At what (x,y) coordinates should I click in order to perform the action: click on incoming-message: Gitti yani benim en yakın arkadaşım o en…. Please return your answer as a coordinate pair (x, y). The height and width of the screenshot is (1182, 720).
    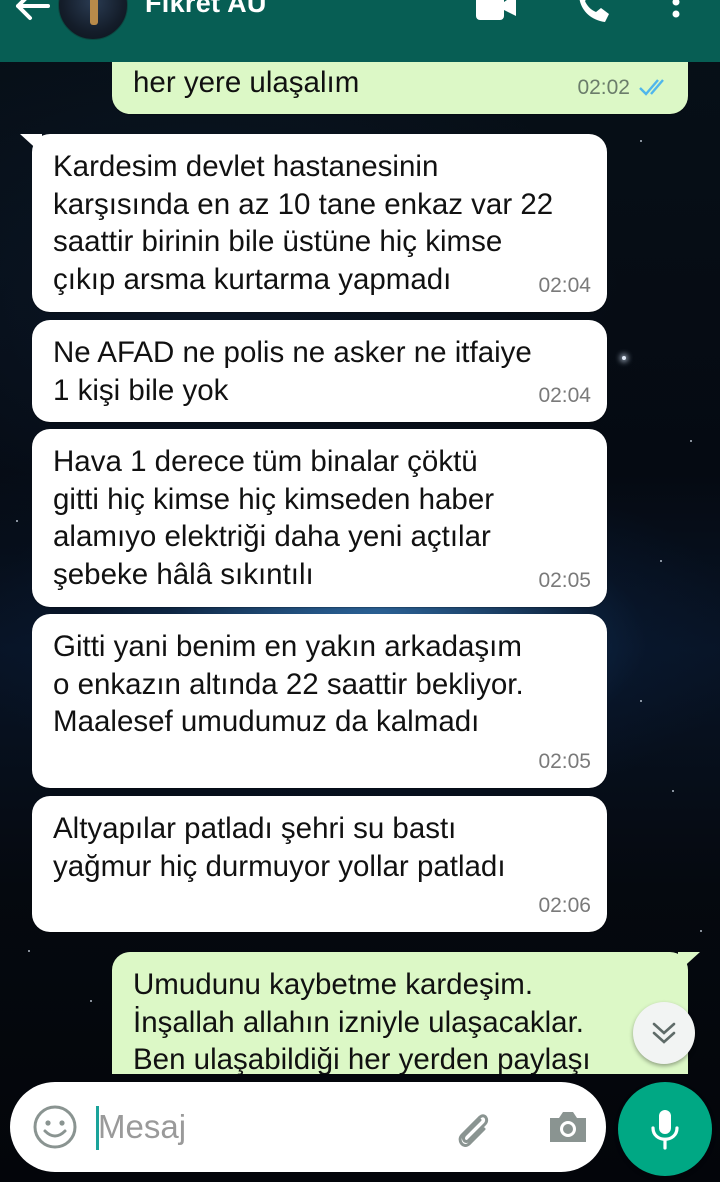
    Looking at the image, I should click on (319, 701).